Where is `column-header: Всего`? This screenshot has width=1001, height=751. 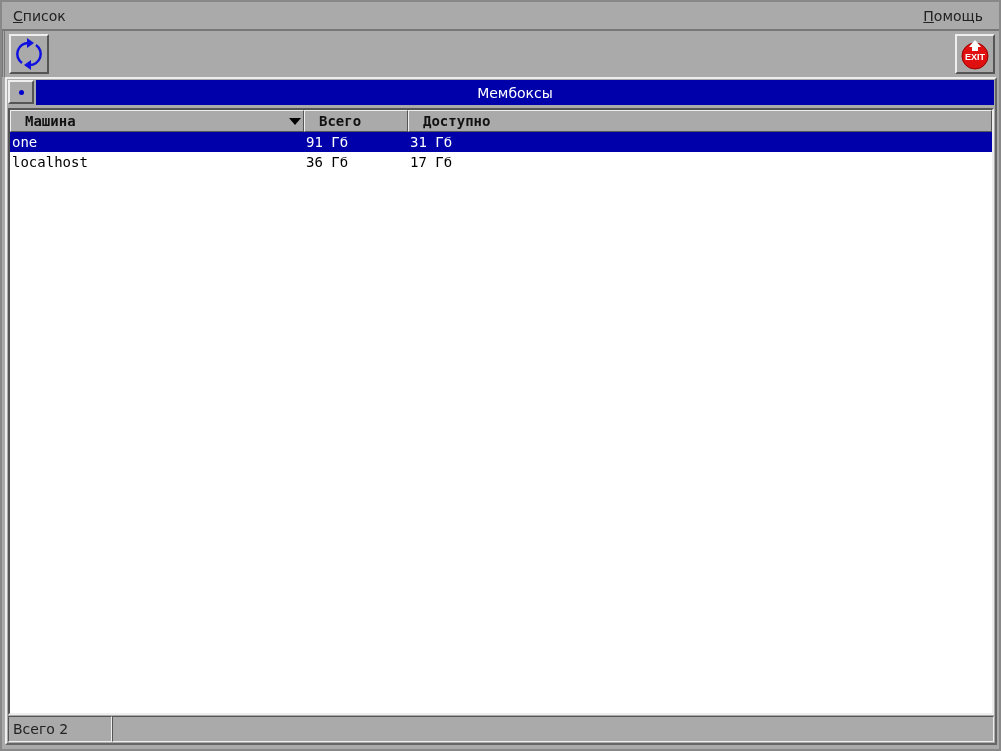
column-header: Всего is located at coordinates (356, 121).